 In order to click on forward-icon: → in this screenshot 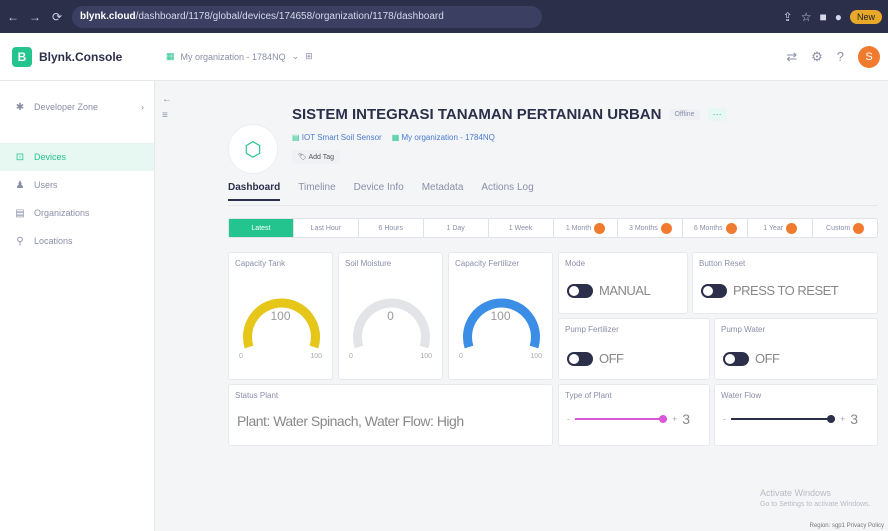, I will do `click(35, 17)`.